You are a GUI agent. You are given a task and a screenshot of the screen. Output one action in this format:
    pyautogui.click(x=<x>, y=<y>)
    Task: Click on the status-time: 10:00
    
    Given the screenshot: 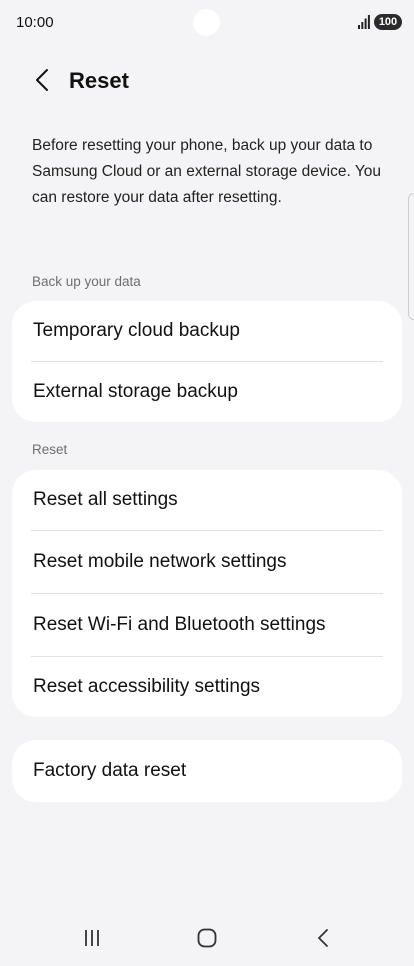 What is the action you would take?
    pyautogui.click(x=35, y=22)
    